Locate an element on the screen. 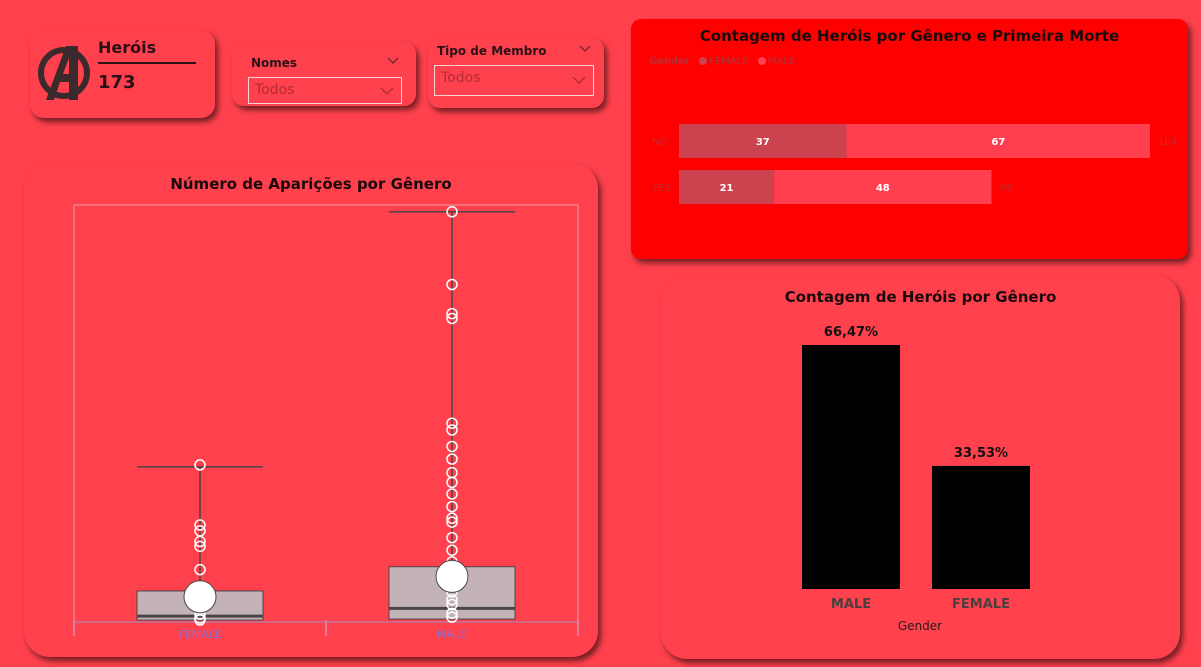  slicer-tipo-value: Todos is located at coordinates (461, 78).